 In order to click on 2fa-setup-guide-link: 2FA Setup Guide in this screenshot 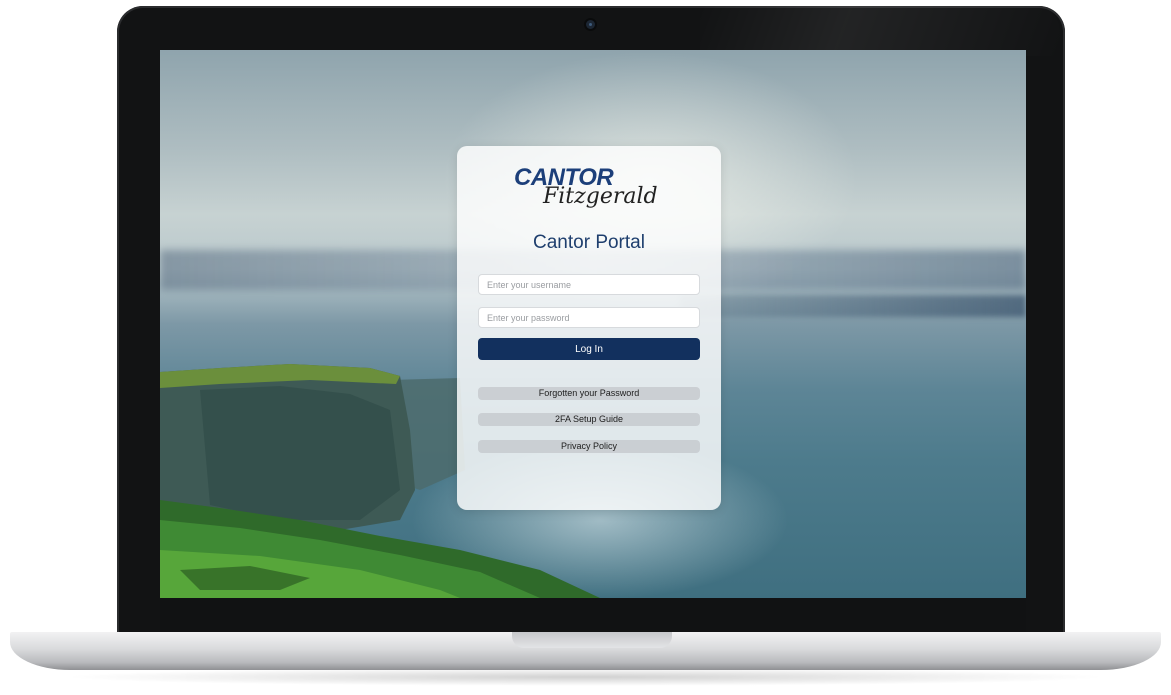, I will do `click(589, 419)`.